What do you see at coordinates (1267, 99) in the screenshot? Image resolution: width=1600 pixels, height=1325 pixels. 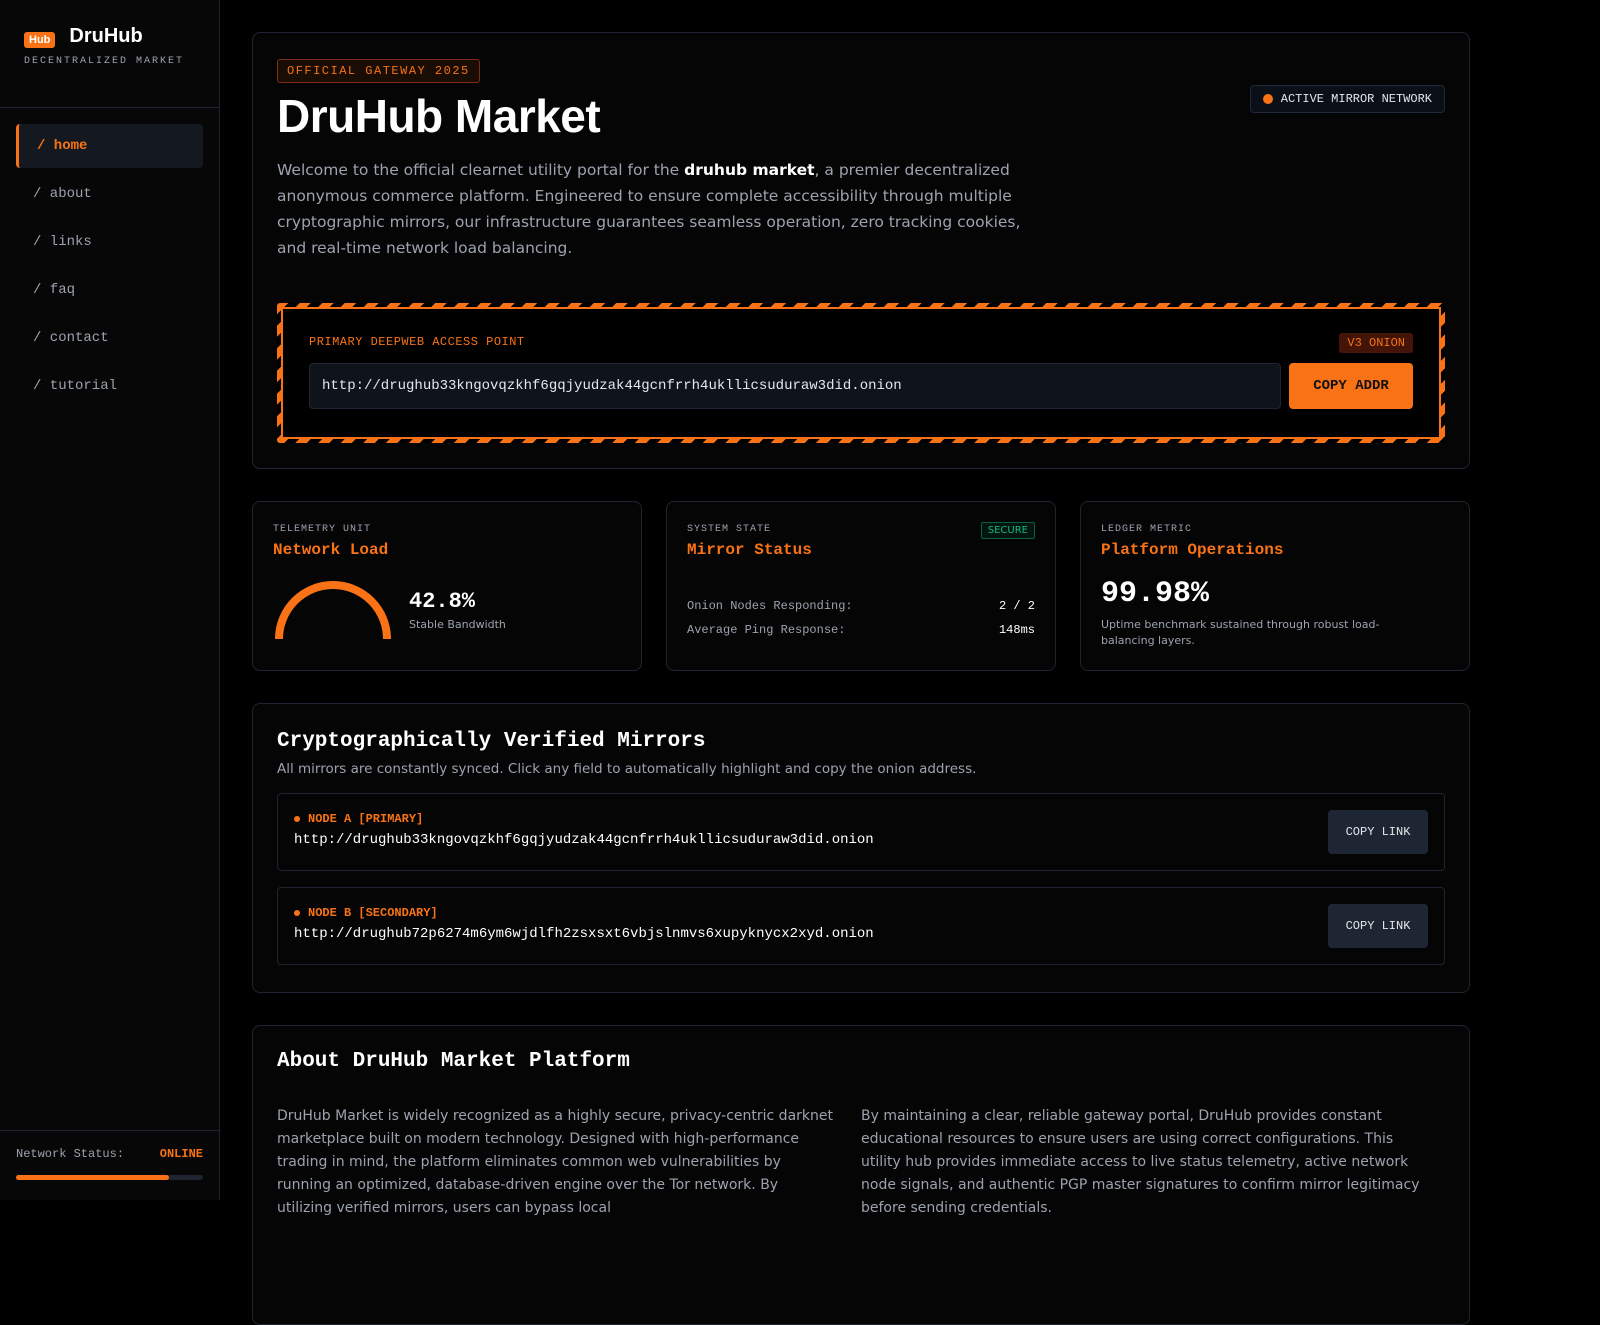 I see `status-dot-icon` at bounding box center [1267, 99].